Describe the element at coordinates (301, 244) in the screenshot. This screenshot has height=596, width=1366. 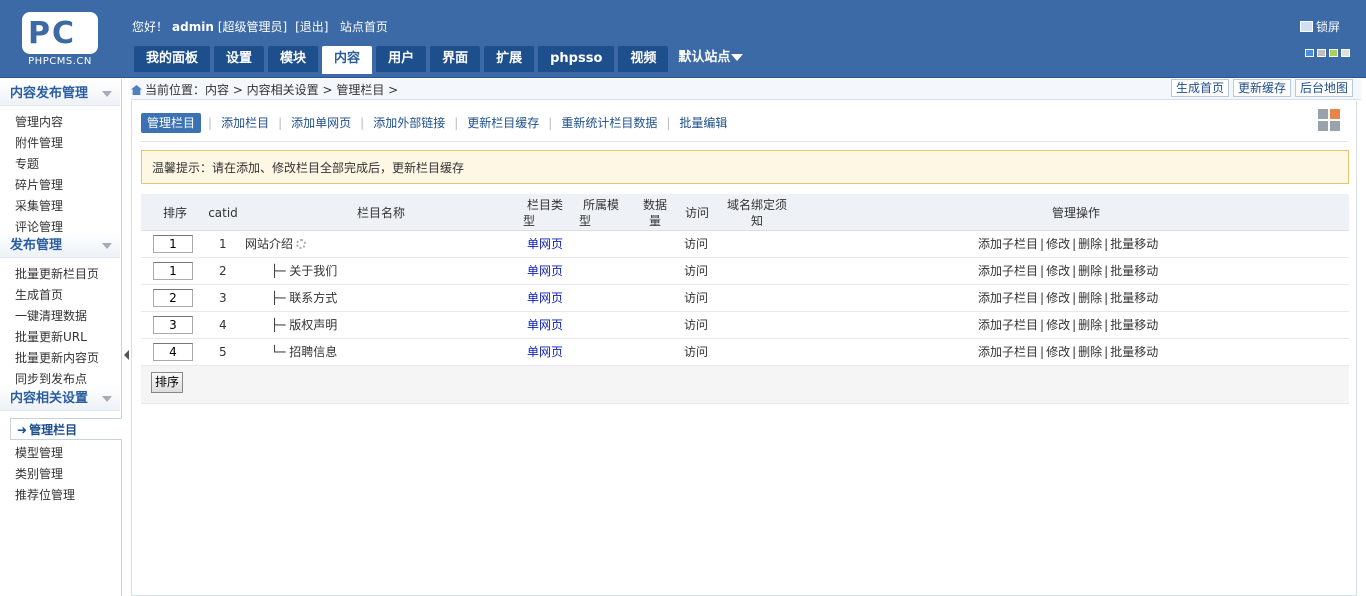
I see `settings-gear-icon` at that location.